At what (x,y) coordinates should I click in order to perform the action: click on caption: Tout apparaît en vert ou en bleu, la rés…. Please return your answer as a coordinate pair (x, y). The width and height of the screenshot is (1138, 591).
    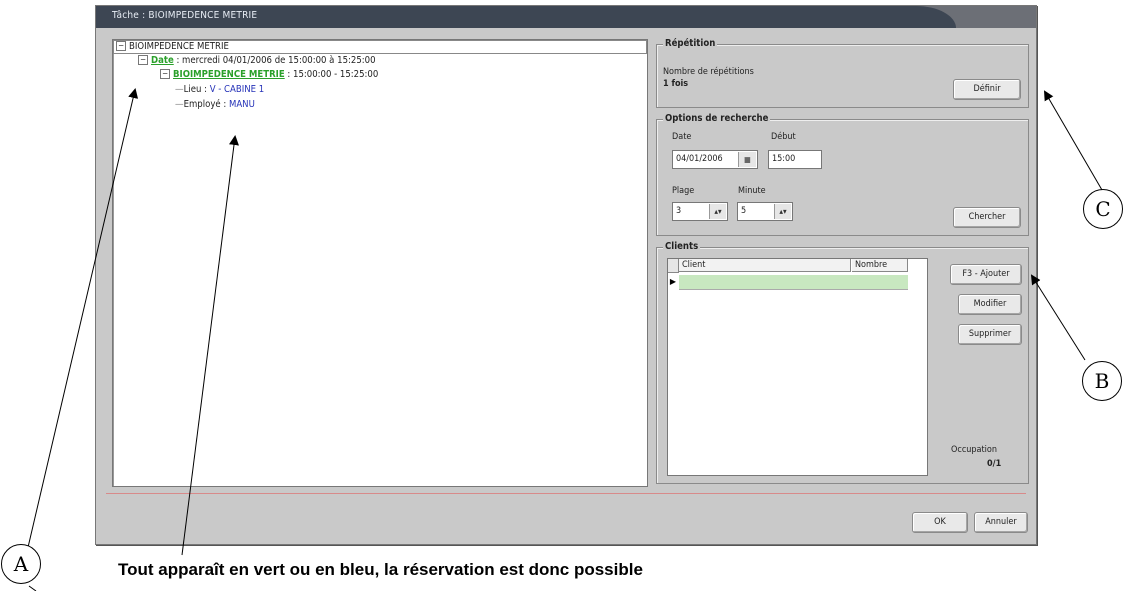
    Looking at the image, I should click on (380, 569).